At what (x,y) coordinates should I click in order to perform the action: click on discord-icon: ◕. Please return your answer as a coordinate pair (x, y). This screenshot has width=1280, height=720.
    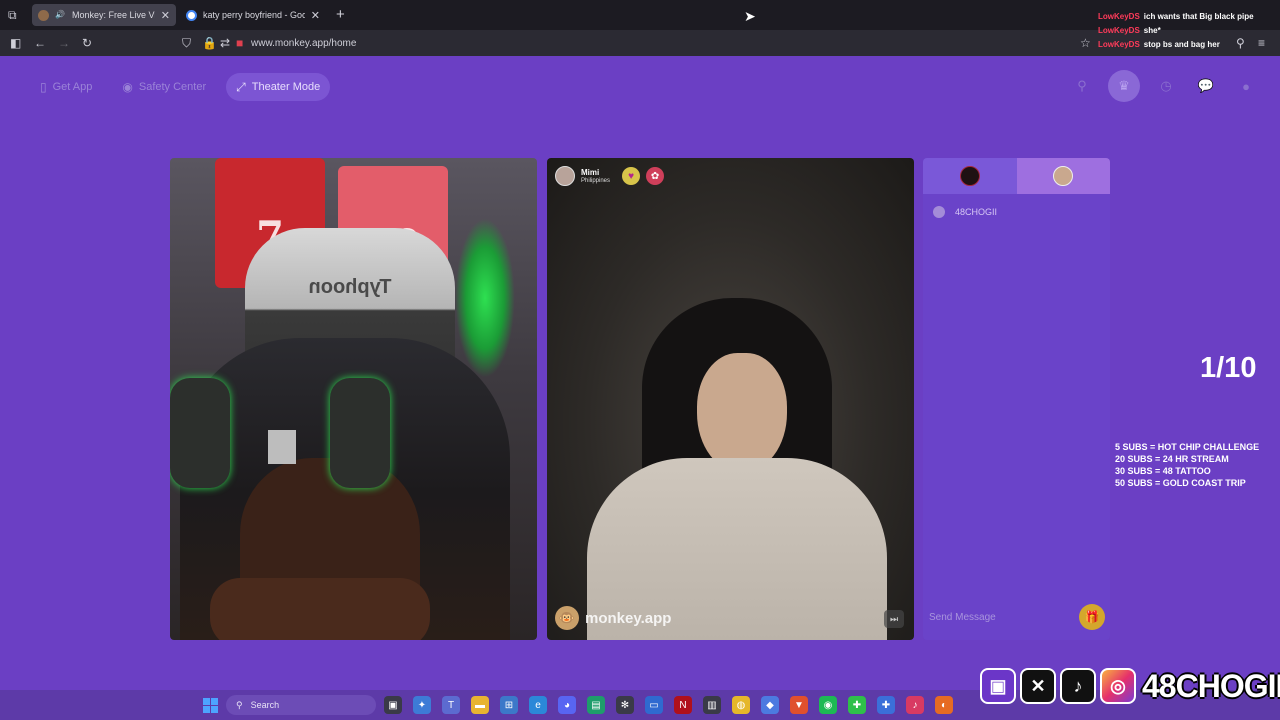
    Looking at the image, I should click on (567, 705).